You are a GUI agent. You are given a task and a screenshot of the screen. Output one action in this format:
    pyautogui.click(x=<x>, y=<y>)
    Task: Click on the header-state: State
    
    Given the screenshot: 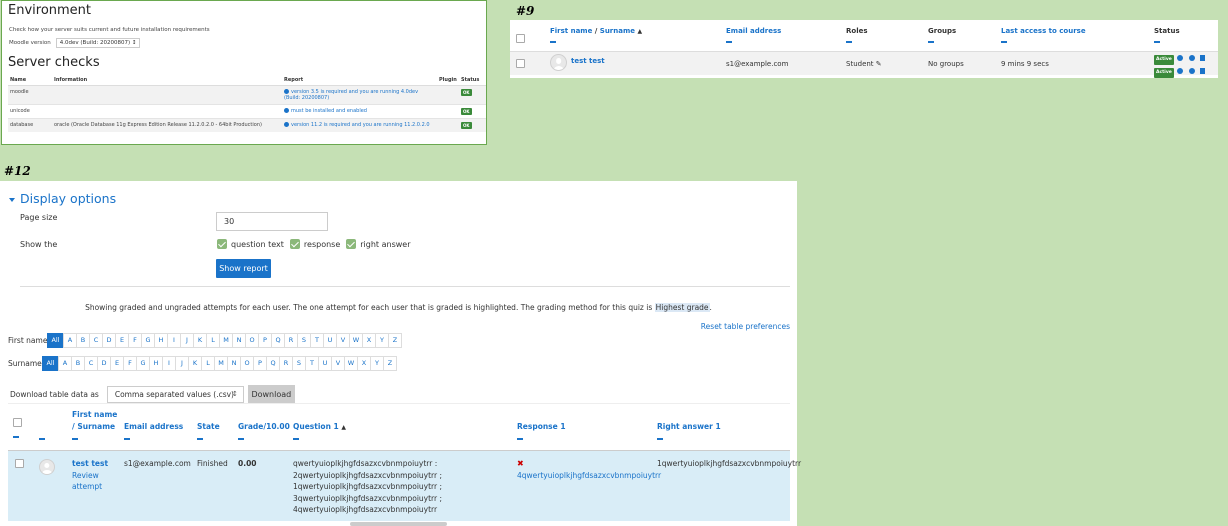 What is the action you would take?
    pyautogui.click(x=208, y=431)
    